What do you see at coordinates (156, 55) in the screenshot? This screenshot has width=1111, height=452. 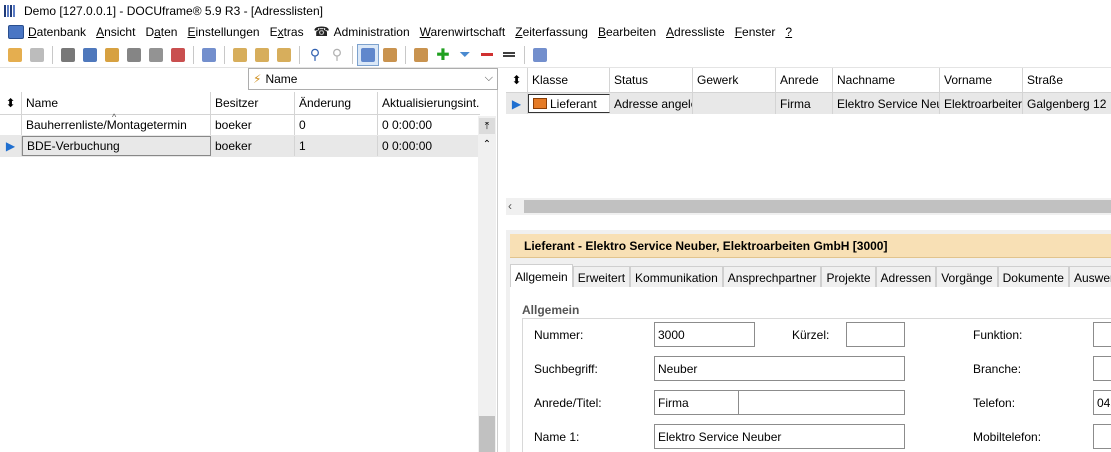 I see `box-icon` at bounding box center [156, 55].